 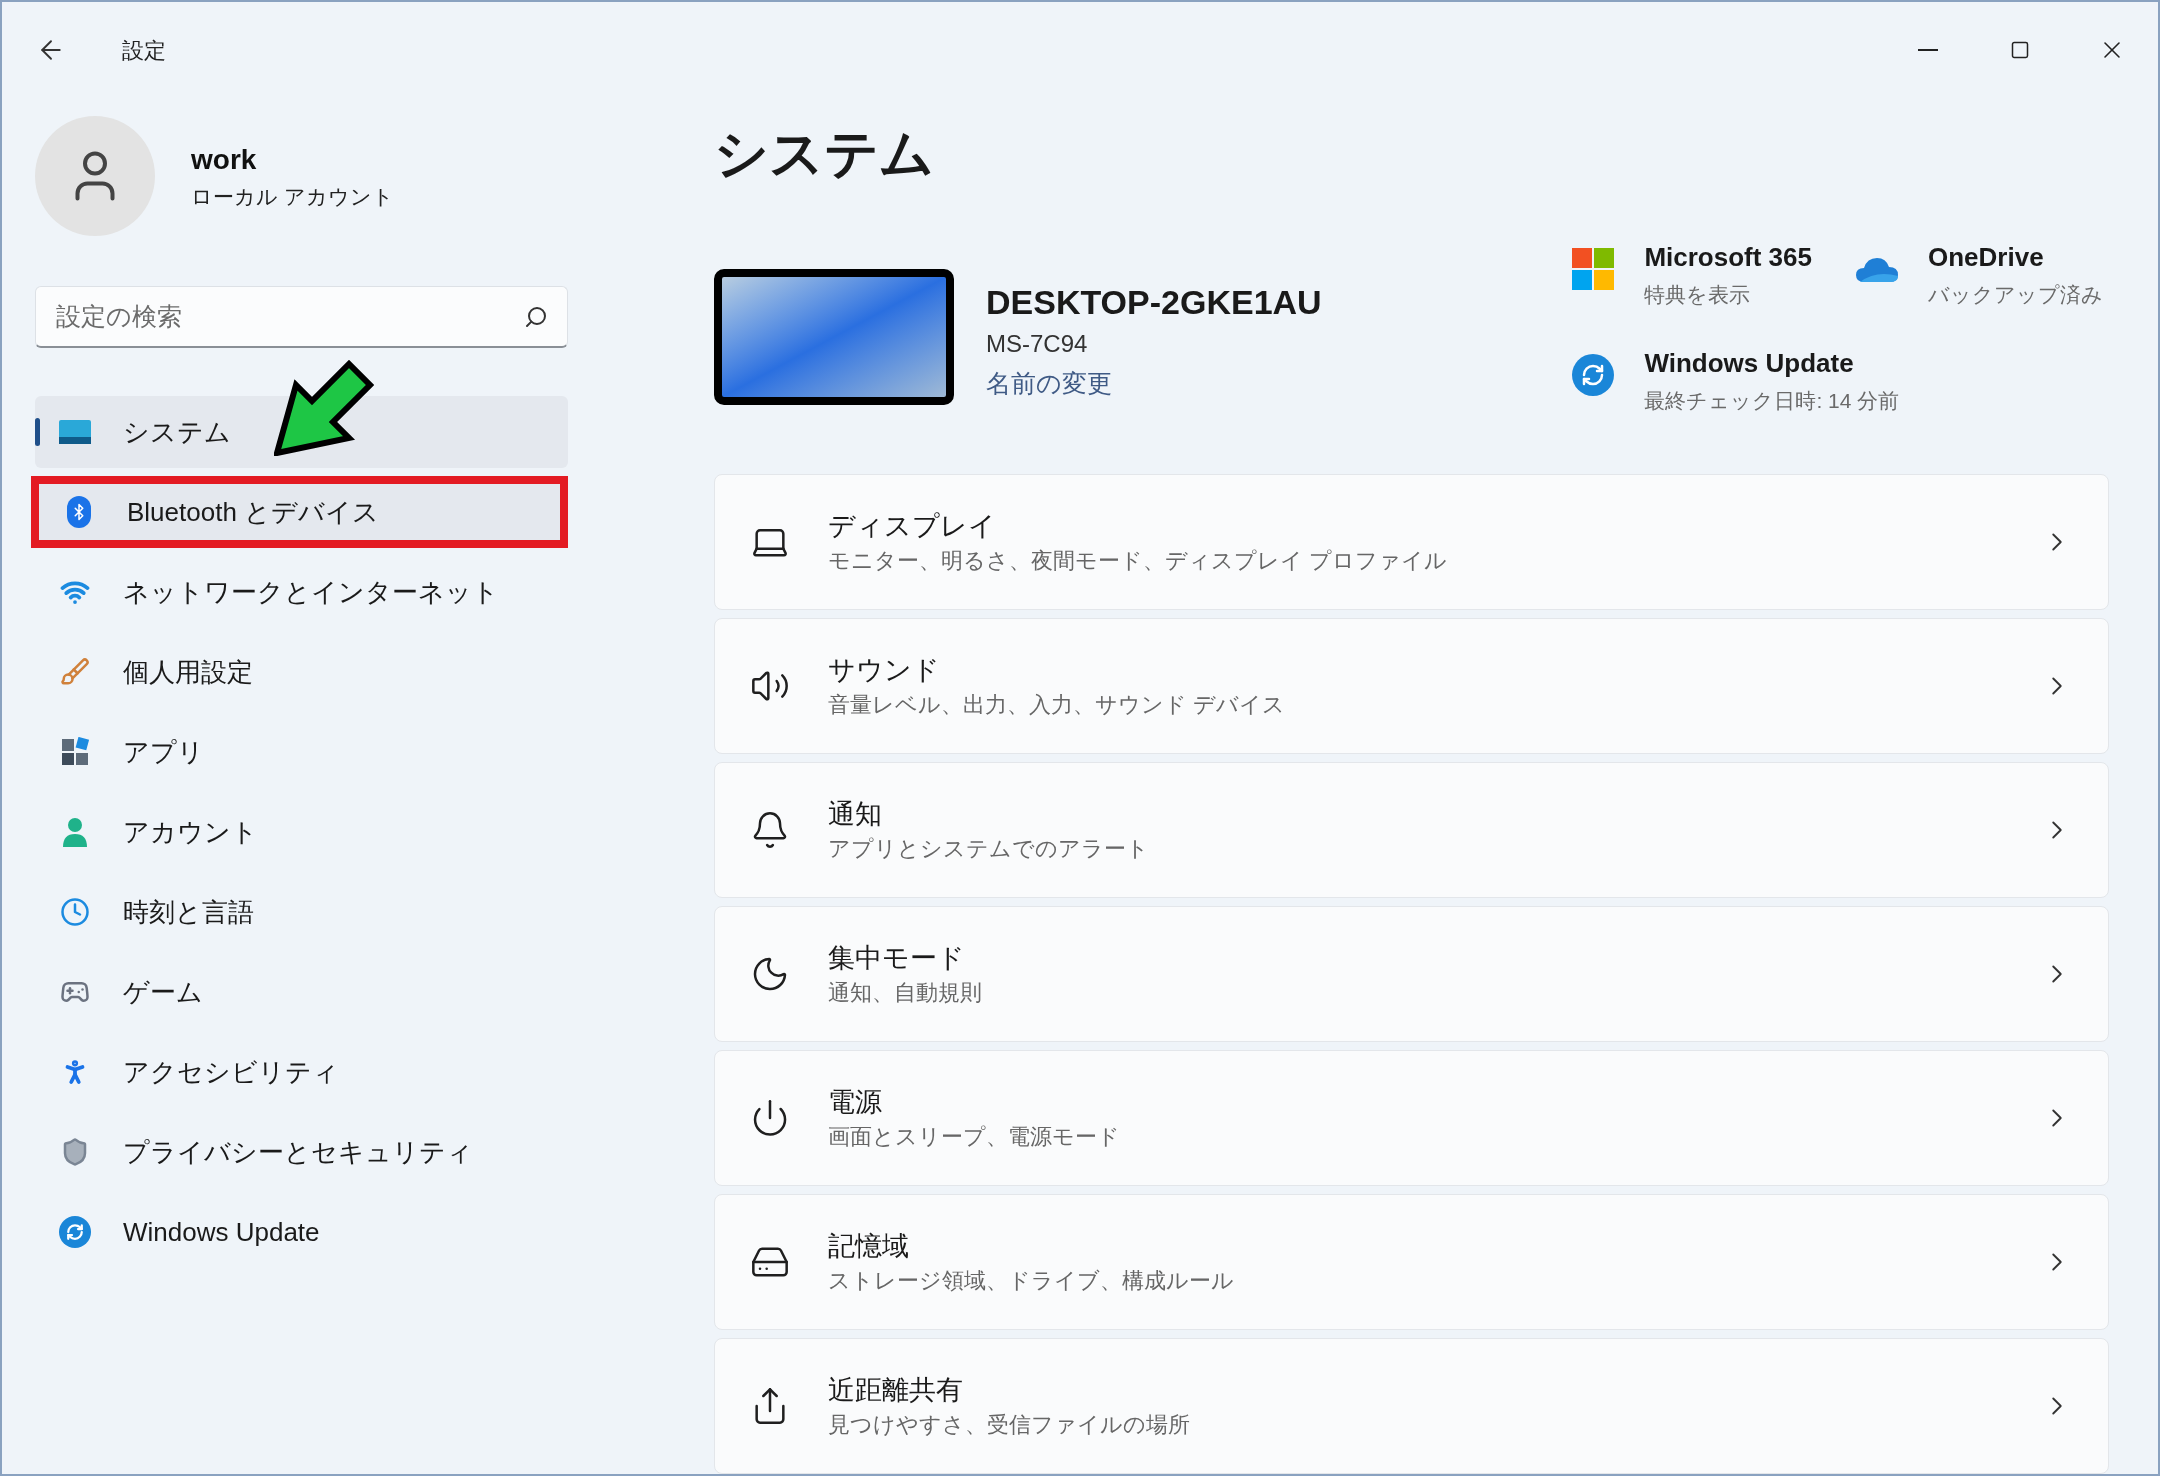 What do you see at coordinates (292, 197) in the screenshot?
I see `account-type: ローカル アカウント` at bounding box center [292, 197].